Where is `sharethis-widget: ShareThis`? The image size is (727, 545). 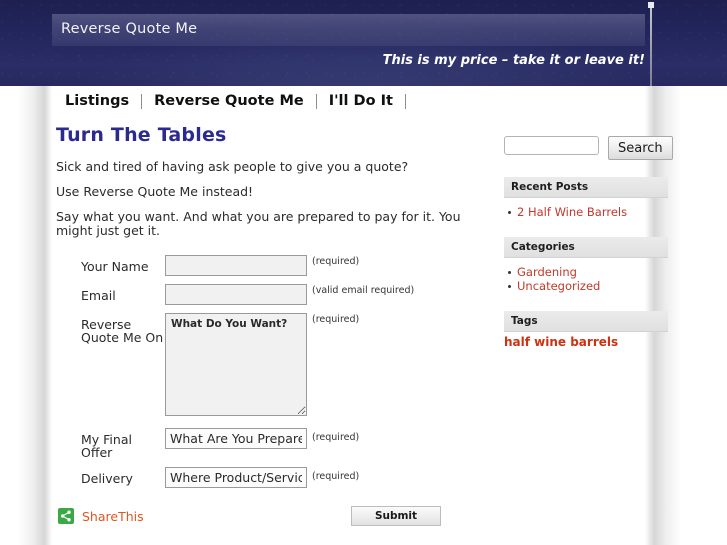 sharethis-widget: ShareThis is located at coordinates (101, 516).